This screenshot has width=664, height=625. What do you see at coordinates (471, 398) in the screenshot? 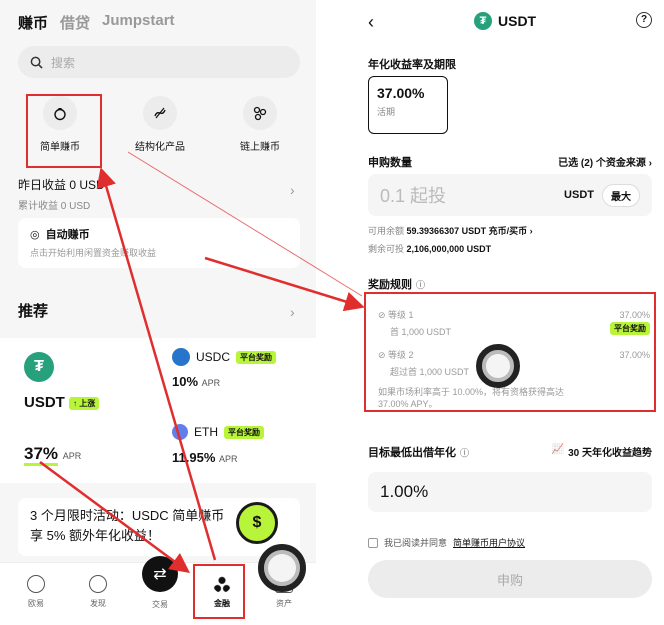
I see `reward-note: 如果市场利率高于 10.00%，将有资格获得高达 37.00% APY。` at bounding box center [471, 398].